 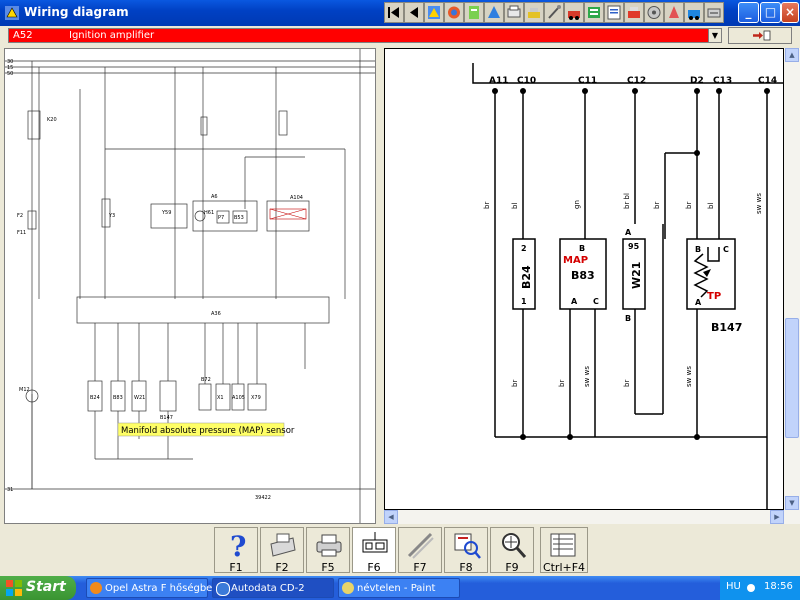 I want to click on pin-D2: D2, so click(x=697, y=81).